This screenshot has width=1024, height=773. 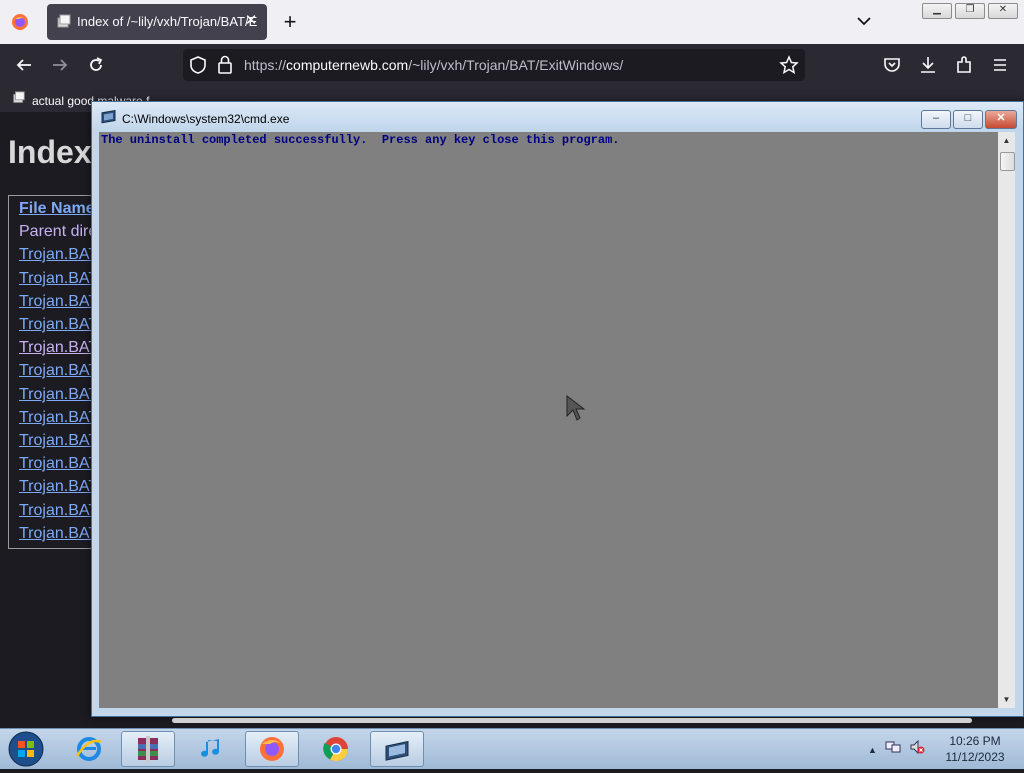 What do you see at coordinates (19, 100) in the screenshot?
I see `bookmark-favicon-icon` at bounding box center [19, 100].